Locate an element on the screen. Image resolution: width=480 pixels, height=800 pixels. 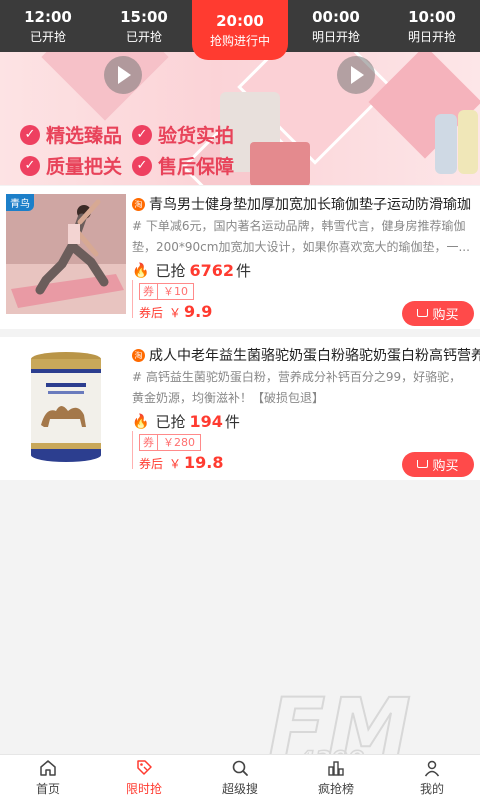
banner-feature: ✓ 精选臻品 is located at coordinates (71, 134).